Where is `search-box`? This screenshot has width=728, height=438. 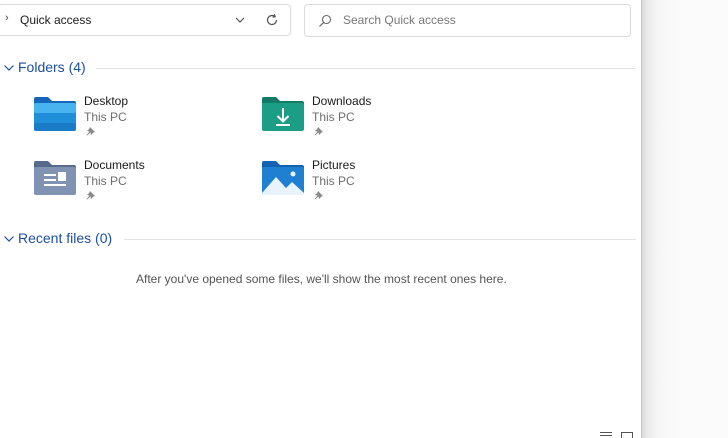 search-box is located at coordinates (467, 20).